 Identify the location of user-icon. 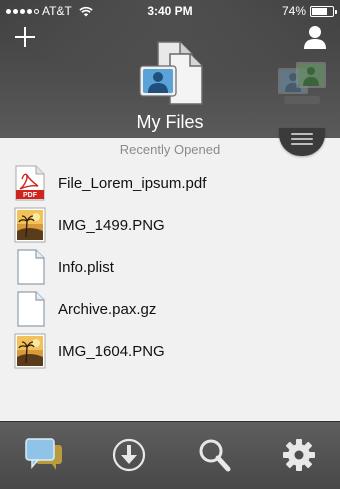
(315, 37).